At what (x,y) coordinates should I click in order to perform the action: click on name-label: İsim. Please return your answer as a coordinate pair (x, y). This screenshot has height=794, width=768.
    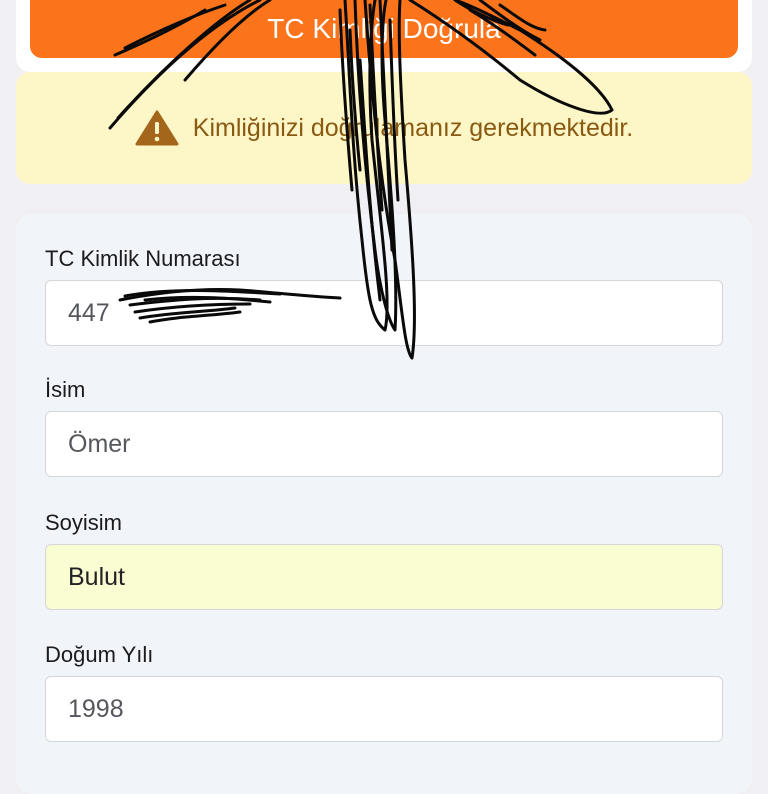
    Looking at the image, I should click on (65, 389).